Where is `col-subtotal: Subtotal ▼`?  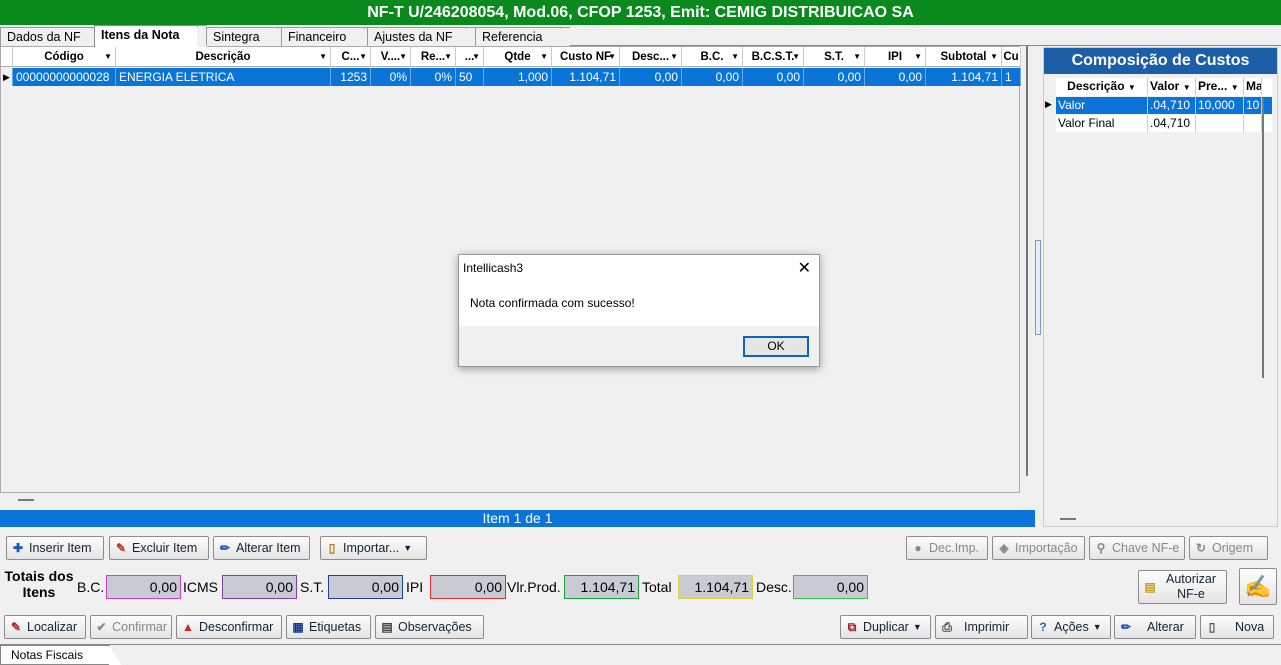 col-subtotal: Subtotal ▼ is located at coordinates (964, 57).